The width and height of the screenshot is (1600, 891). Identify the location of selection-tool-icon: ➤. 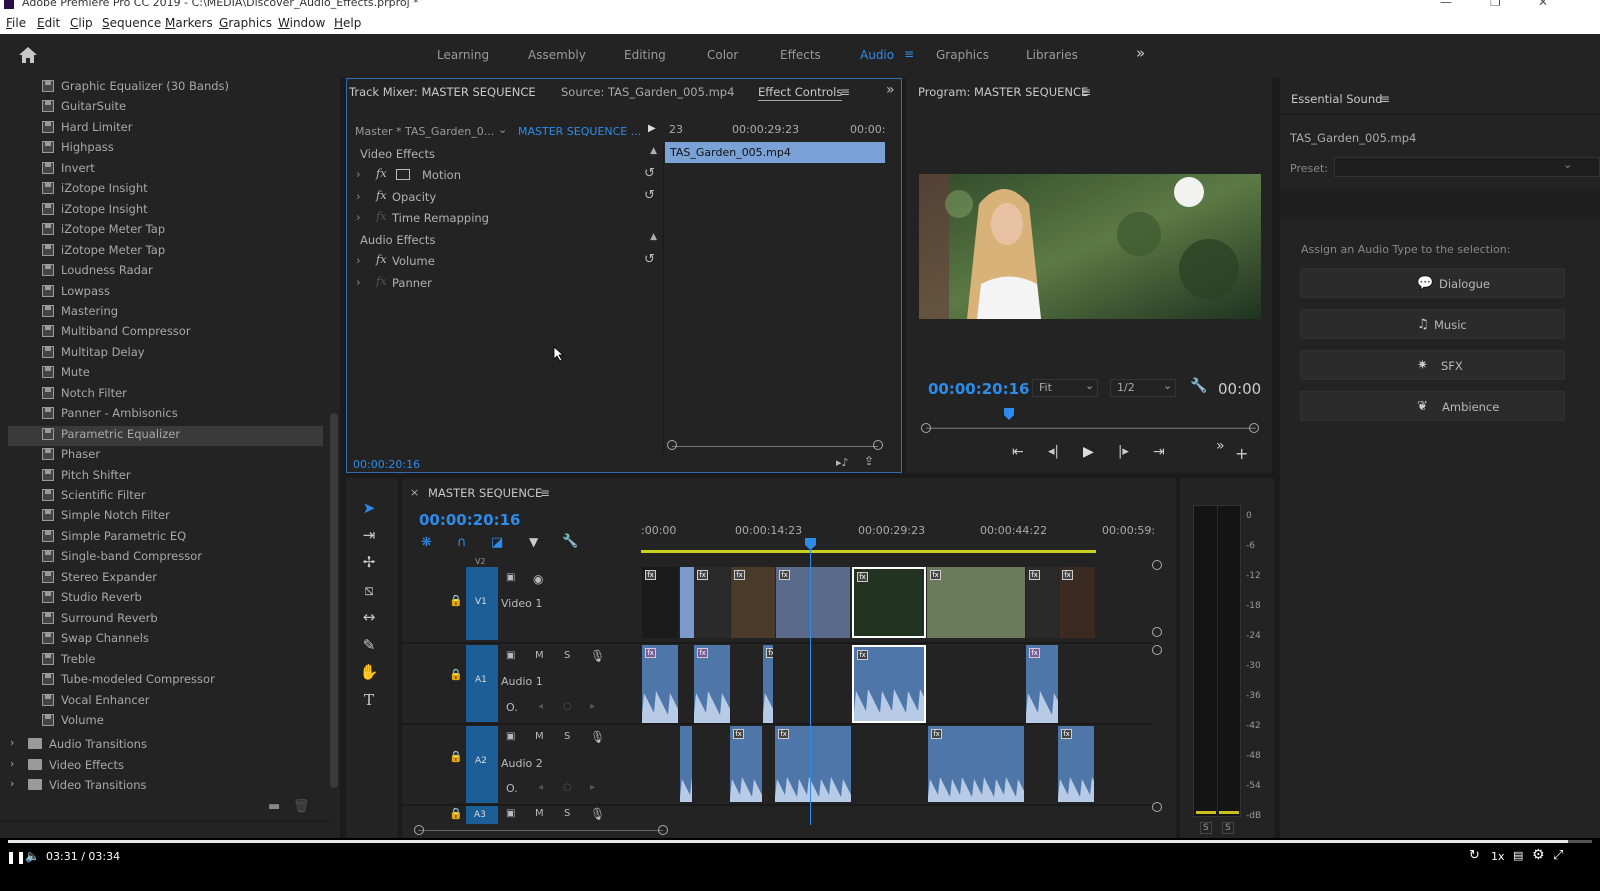
(369, 510).